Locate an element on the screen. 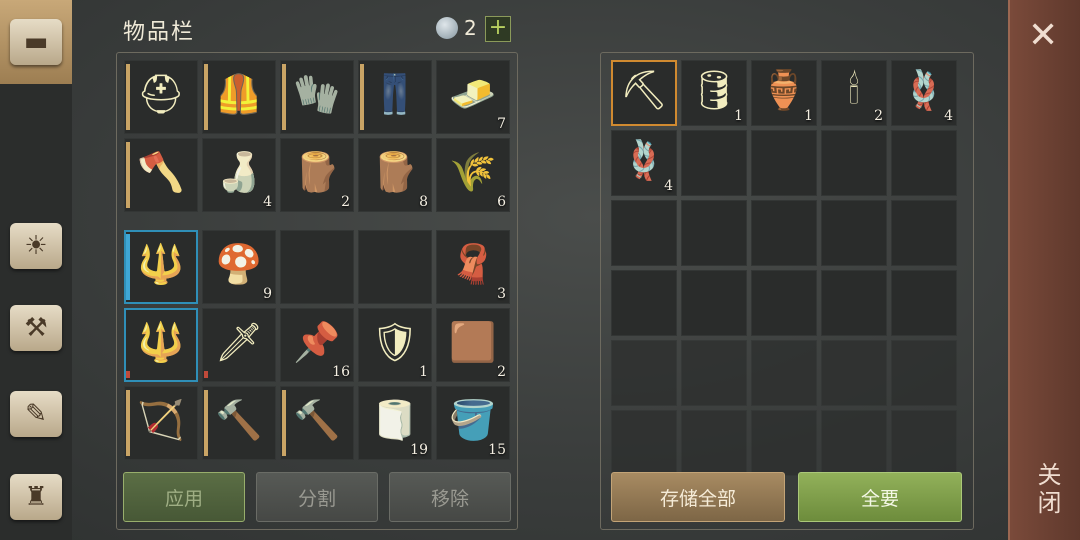 This screenshot has width=1080, height=540. item-slot-bandage: 🧻 19 is located at coordinates (395, 423).